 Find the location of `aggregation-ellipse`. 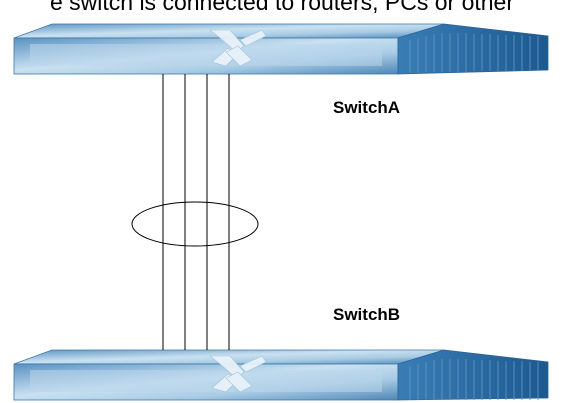

aggregation-ellipse is located at coordinates (195, 224).